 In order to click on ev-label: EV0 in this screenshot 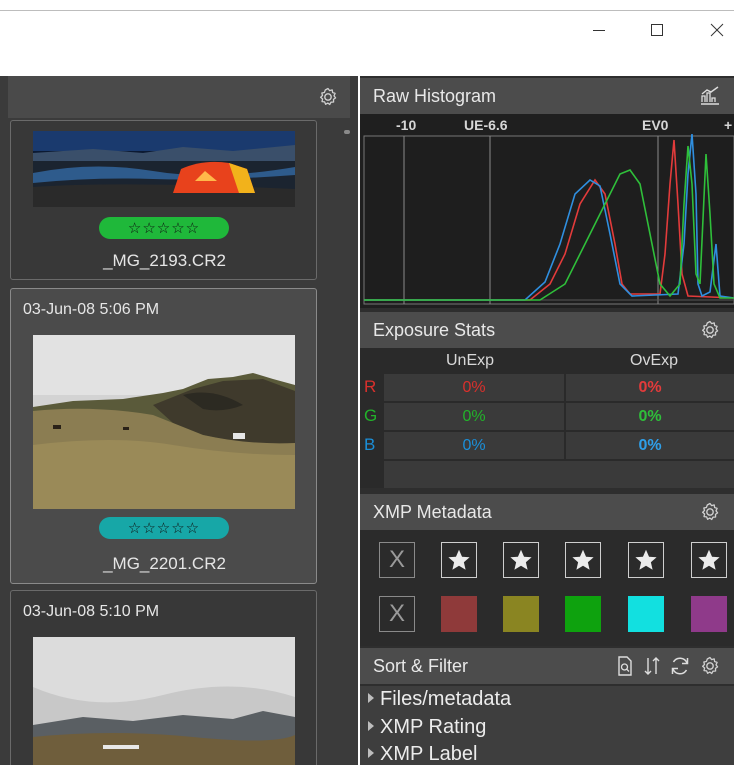, I will do `click(655, 125)`.